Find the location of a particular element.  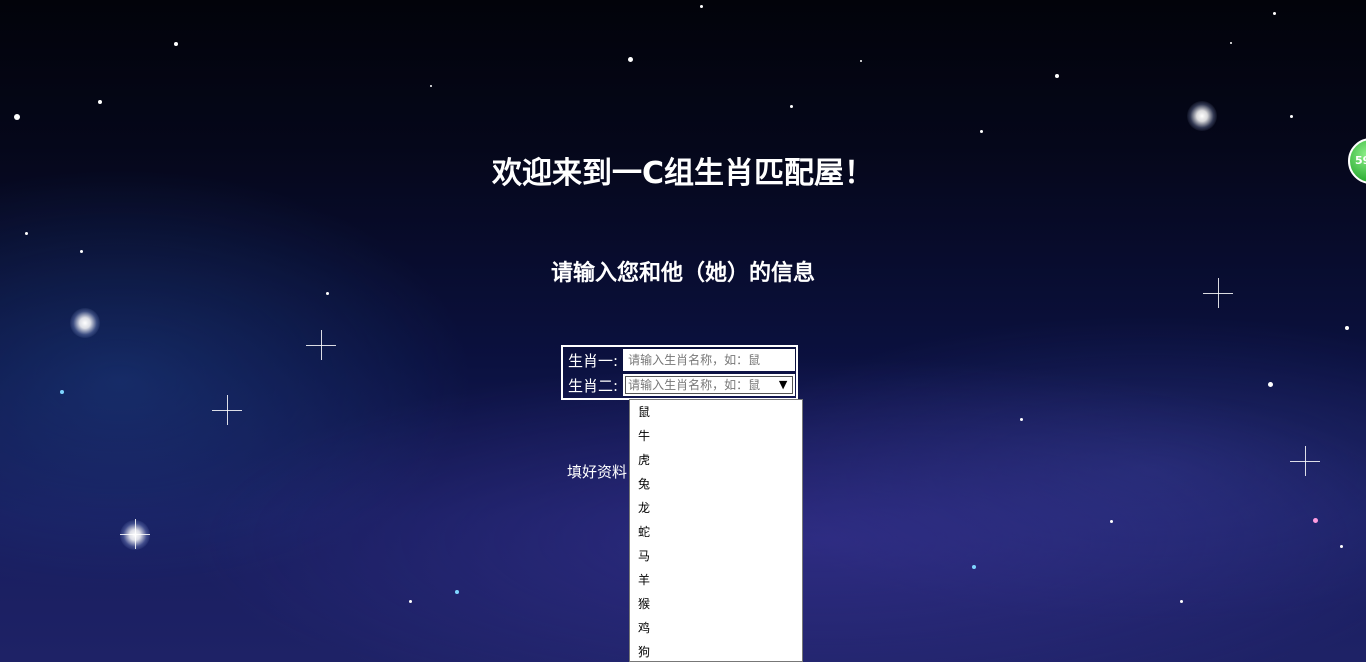

zodiac-1-cell: 请输入生肖名称，如：鼠 is located at coordinates (709, 360).